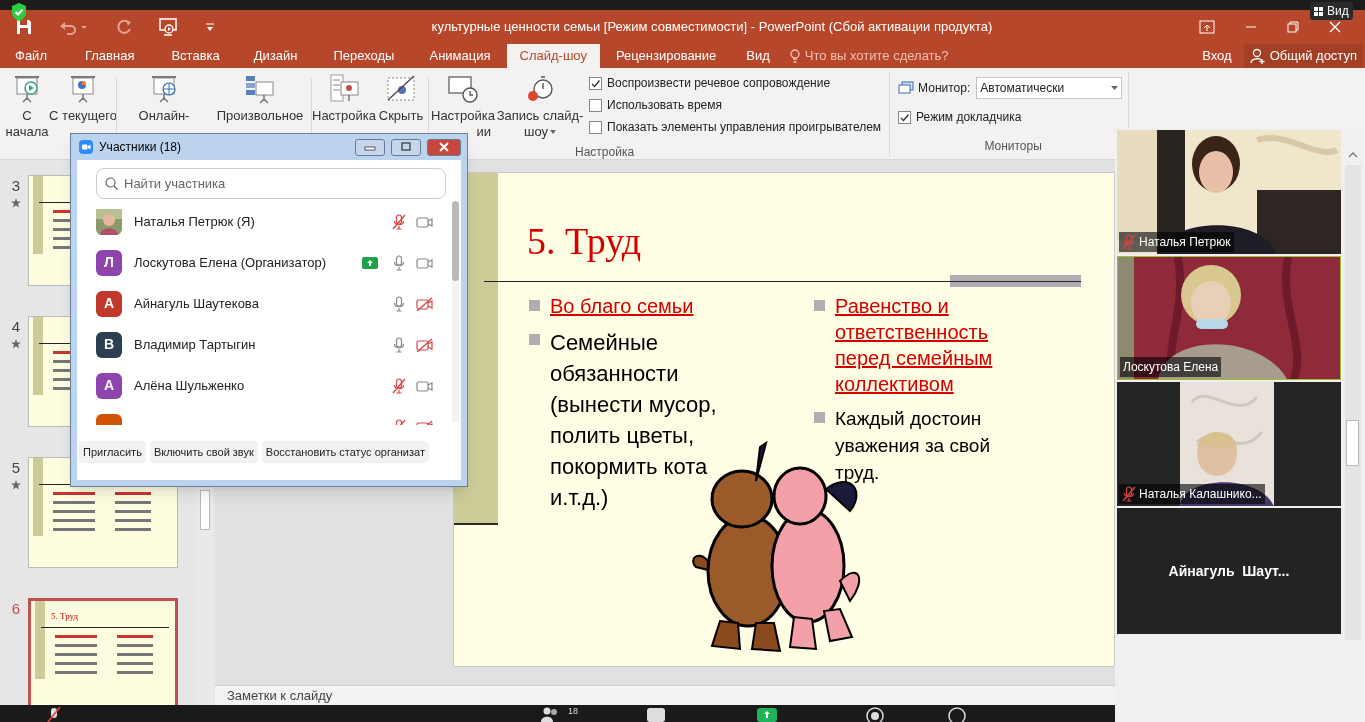 The width and height of the screenshot is (1365, 722). What do you see at coordinates (260, 89) in the screenshot?
I see `slide-list-icon` at bounding box center [260, 89].